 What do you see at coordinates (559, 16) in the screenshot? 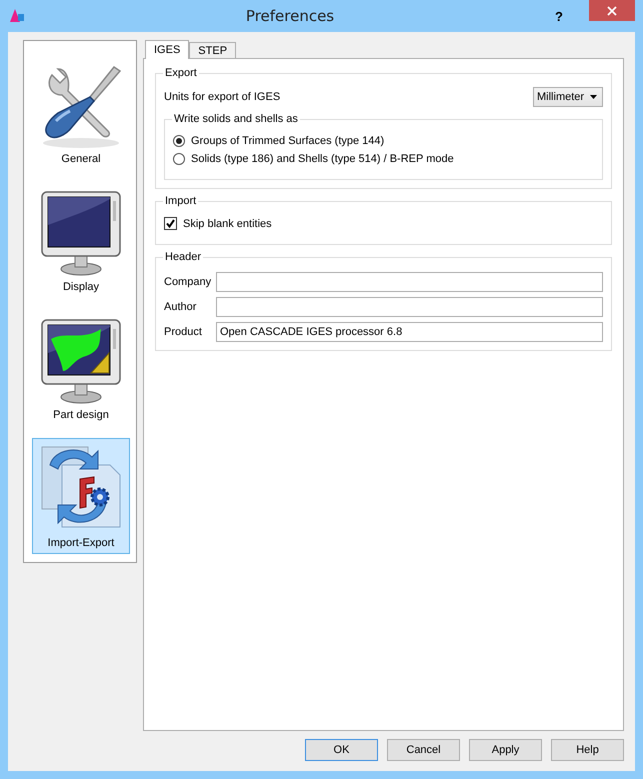
I see `help-button: ?` at bounding box center [559, 16].